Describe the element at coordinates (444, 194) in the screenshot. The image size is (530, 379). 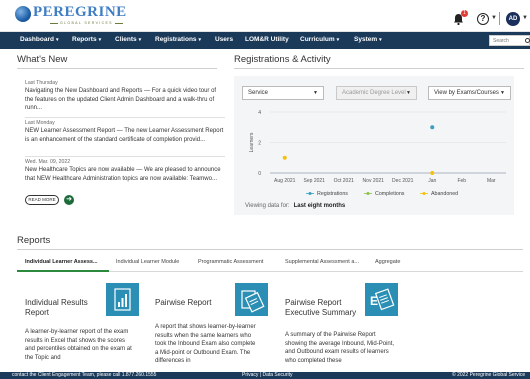
I see `legend-label-abandoned: Abandoned` at that location.